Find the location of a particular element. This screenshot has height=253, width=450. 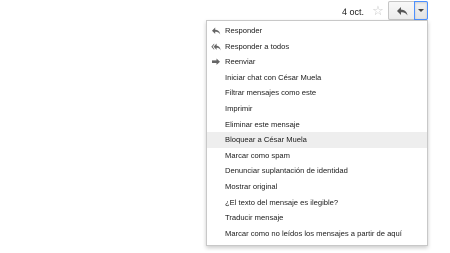

reply-all-icon is located at coordinates (216, 46).